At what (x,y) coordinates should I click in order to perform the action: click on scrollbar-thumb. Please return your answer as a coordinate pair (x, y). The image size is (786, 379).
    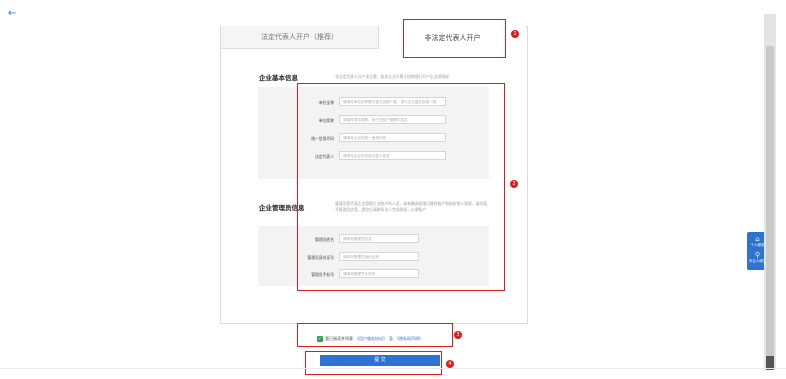
    Looking at the image, I should click on (770, 201).